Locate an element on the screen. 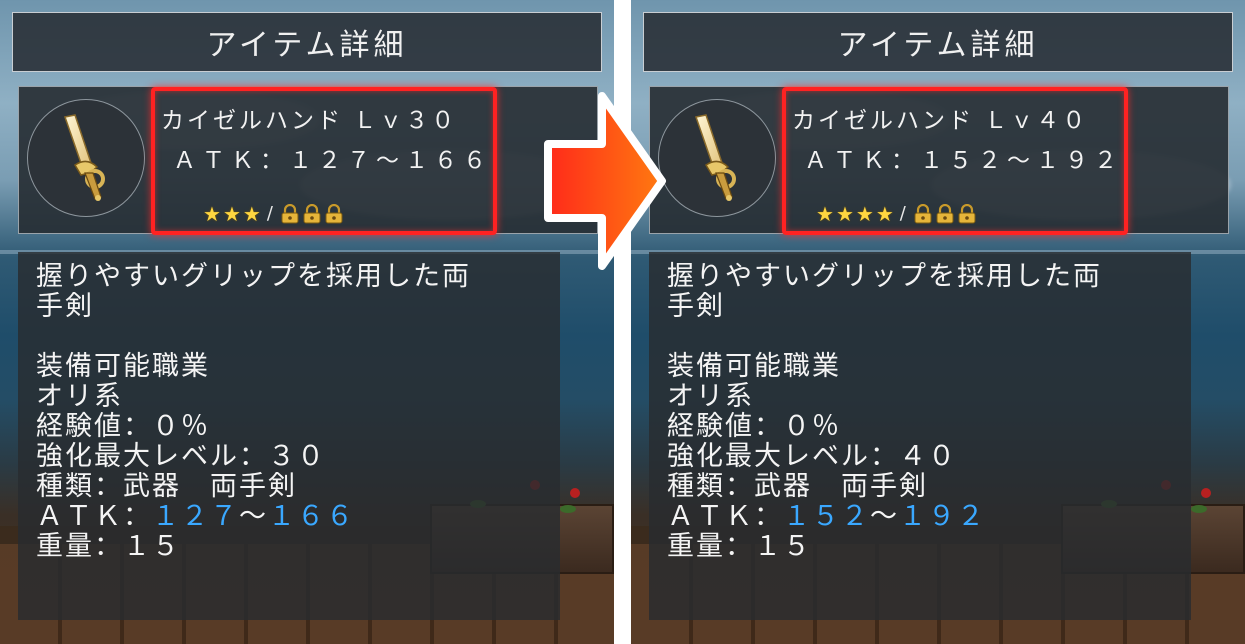 The image size is (1245, 644). item-name: カイゼルハンド Ｌｖ３０ is located at coordinates (309, 121).